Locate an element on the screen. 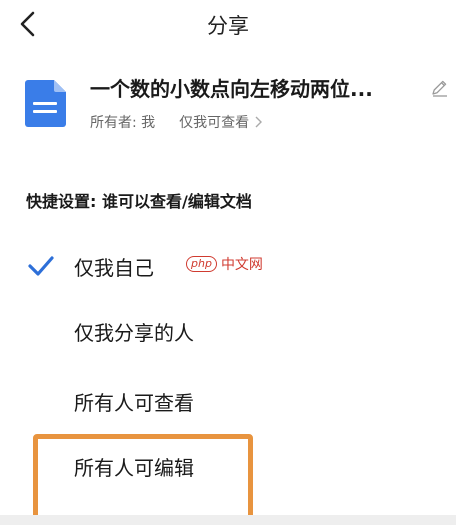 This screenshot has height=525, width=456. permission-link: 仅我可查看 is located at coordinates (221, 122).